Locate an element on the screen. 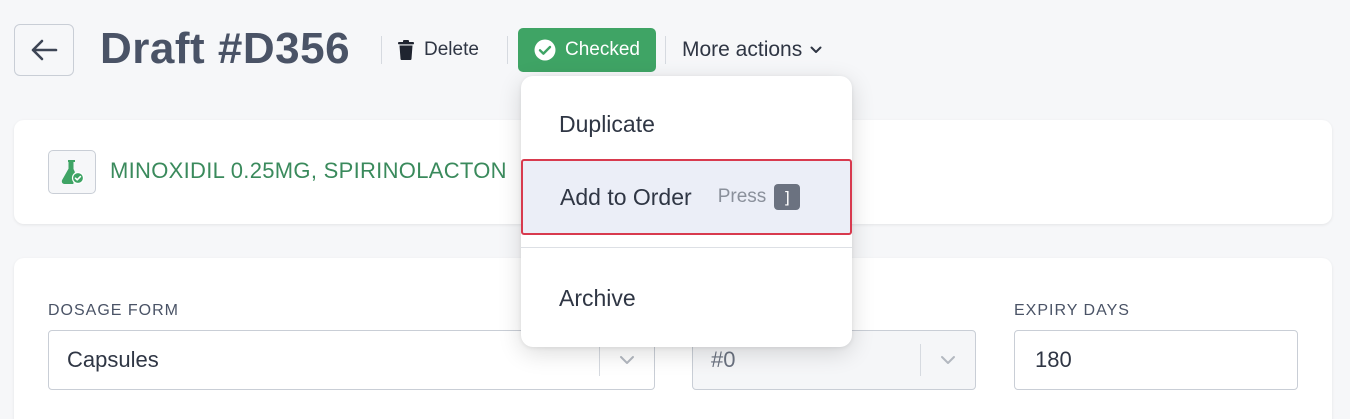 The image size is (1350, 419). shortcut-press-text: Press is located at coordinates (742, 196).